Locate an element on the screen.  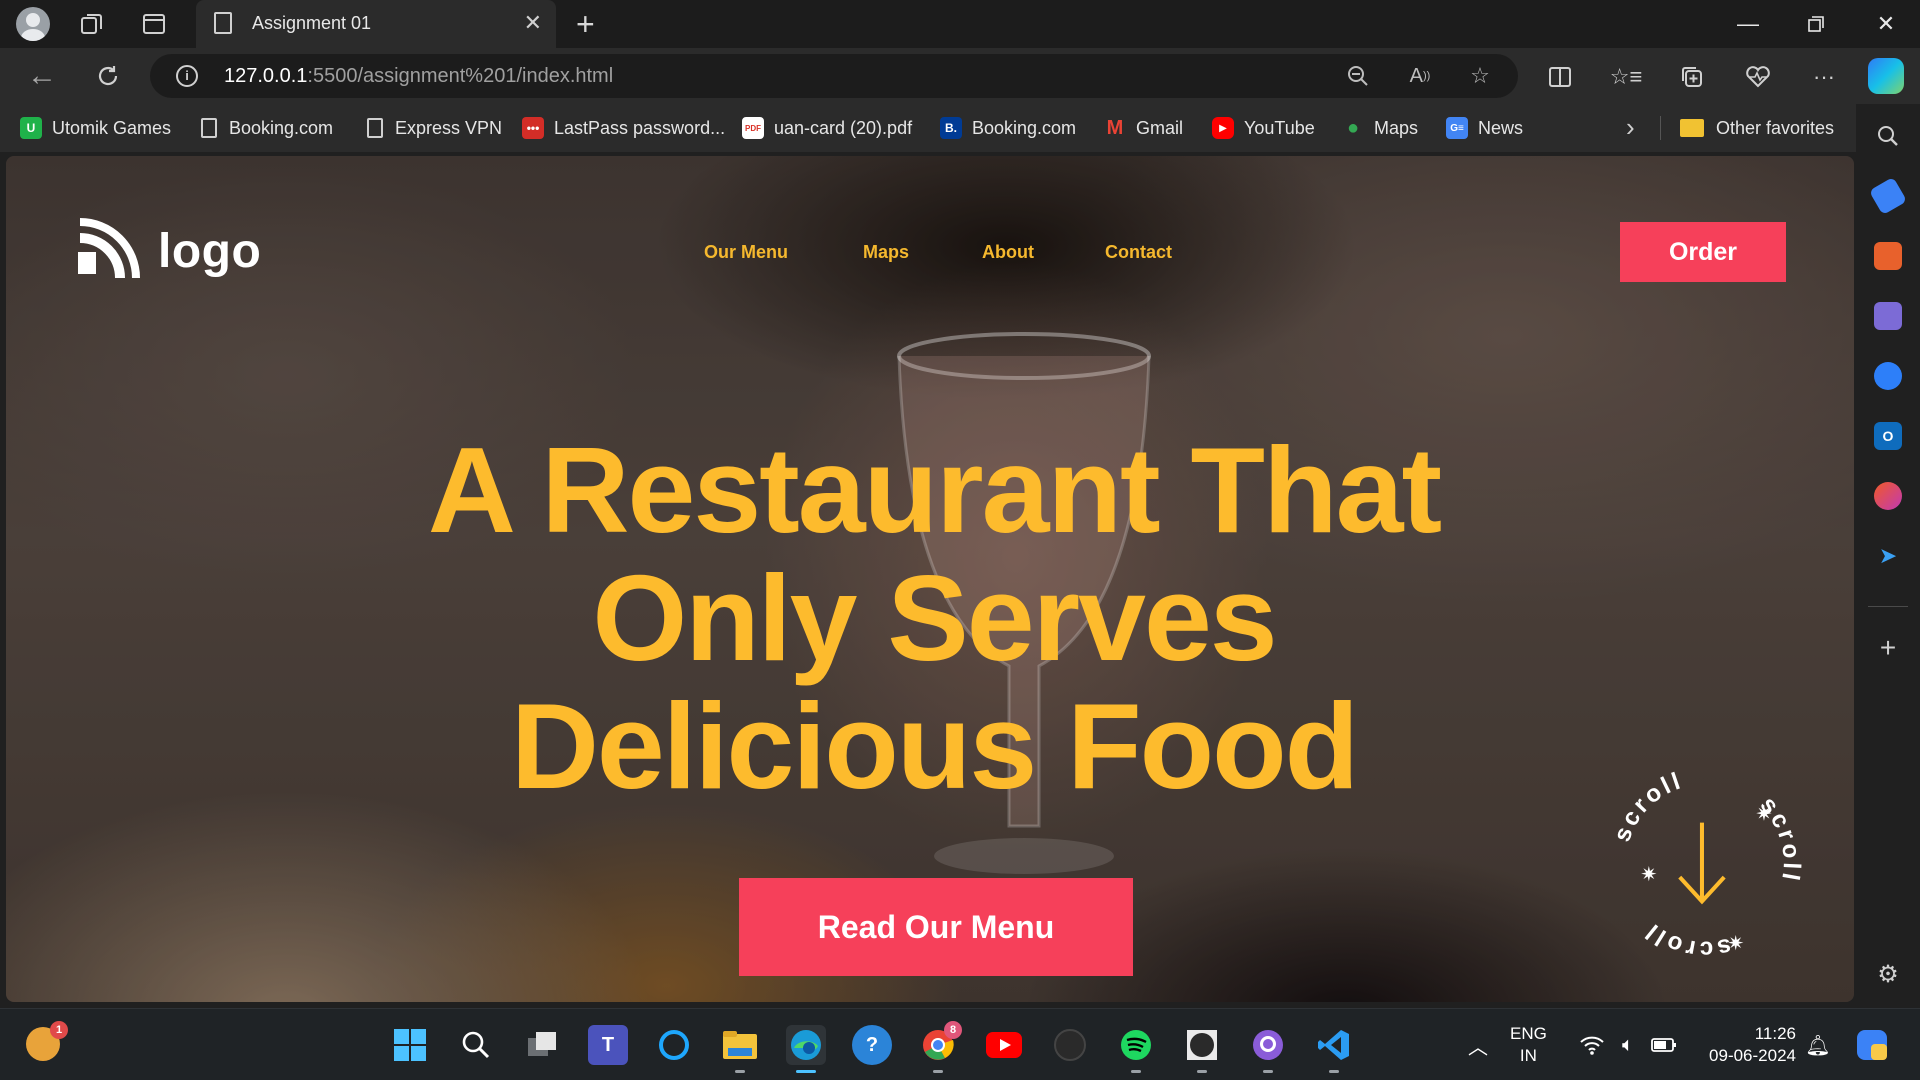
spotify-icon is located at coordinates (1136, 1049).